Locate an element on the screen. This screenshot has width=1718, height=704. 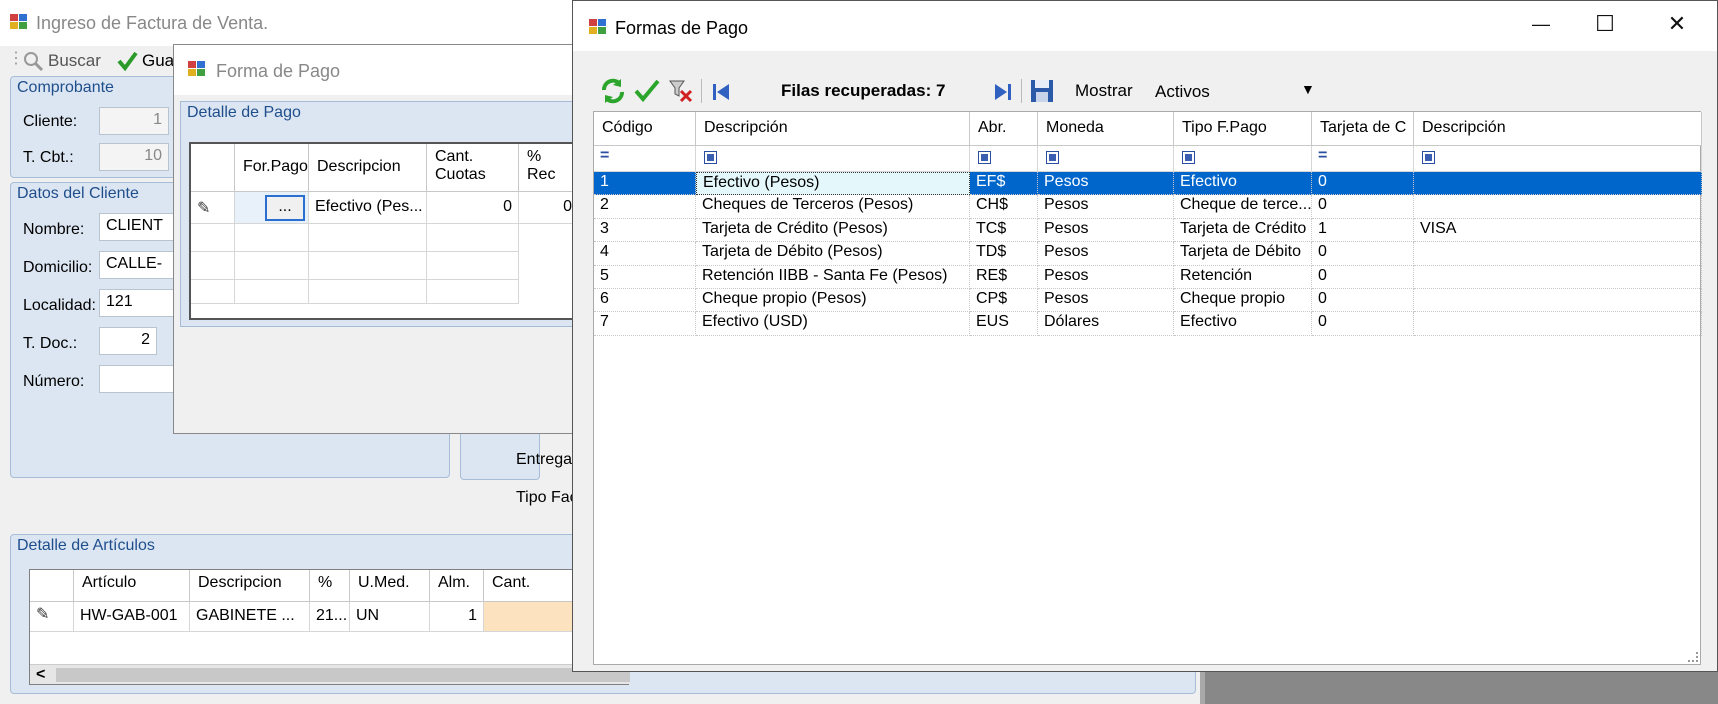
clear-filter-icon is located at coordinates (681, 91).